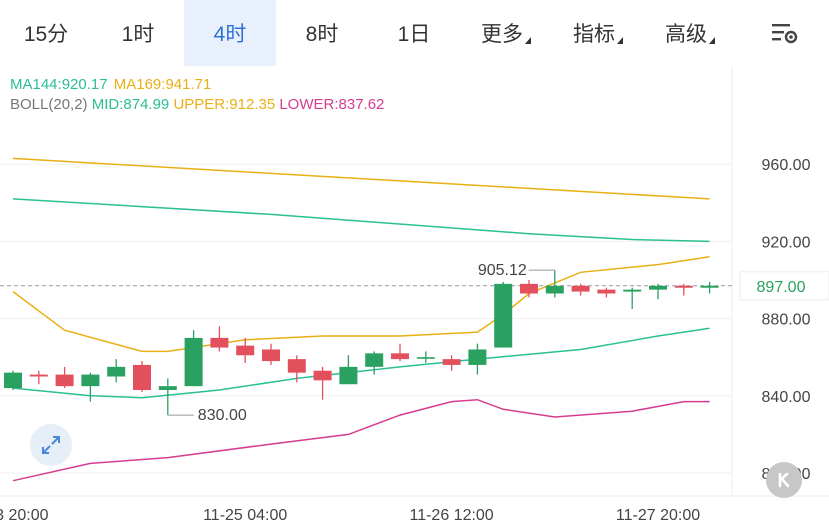 The image size is (829, 524). I want to click on tab-label: 8时, so click(322, 34).